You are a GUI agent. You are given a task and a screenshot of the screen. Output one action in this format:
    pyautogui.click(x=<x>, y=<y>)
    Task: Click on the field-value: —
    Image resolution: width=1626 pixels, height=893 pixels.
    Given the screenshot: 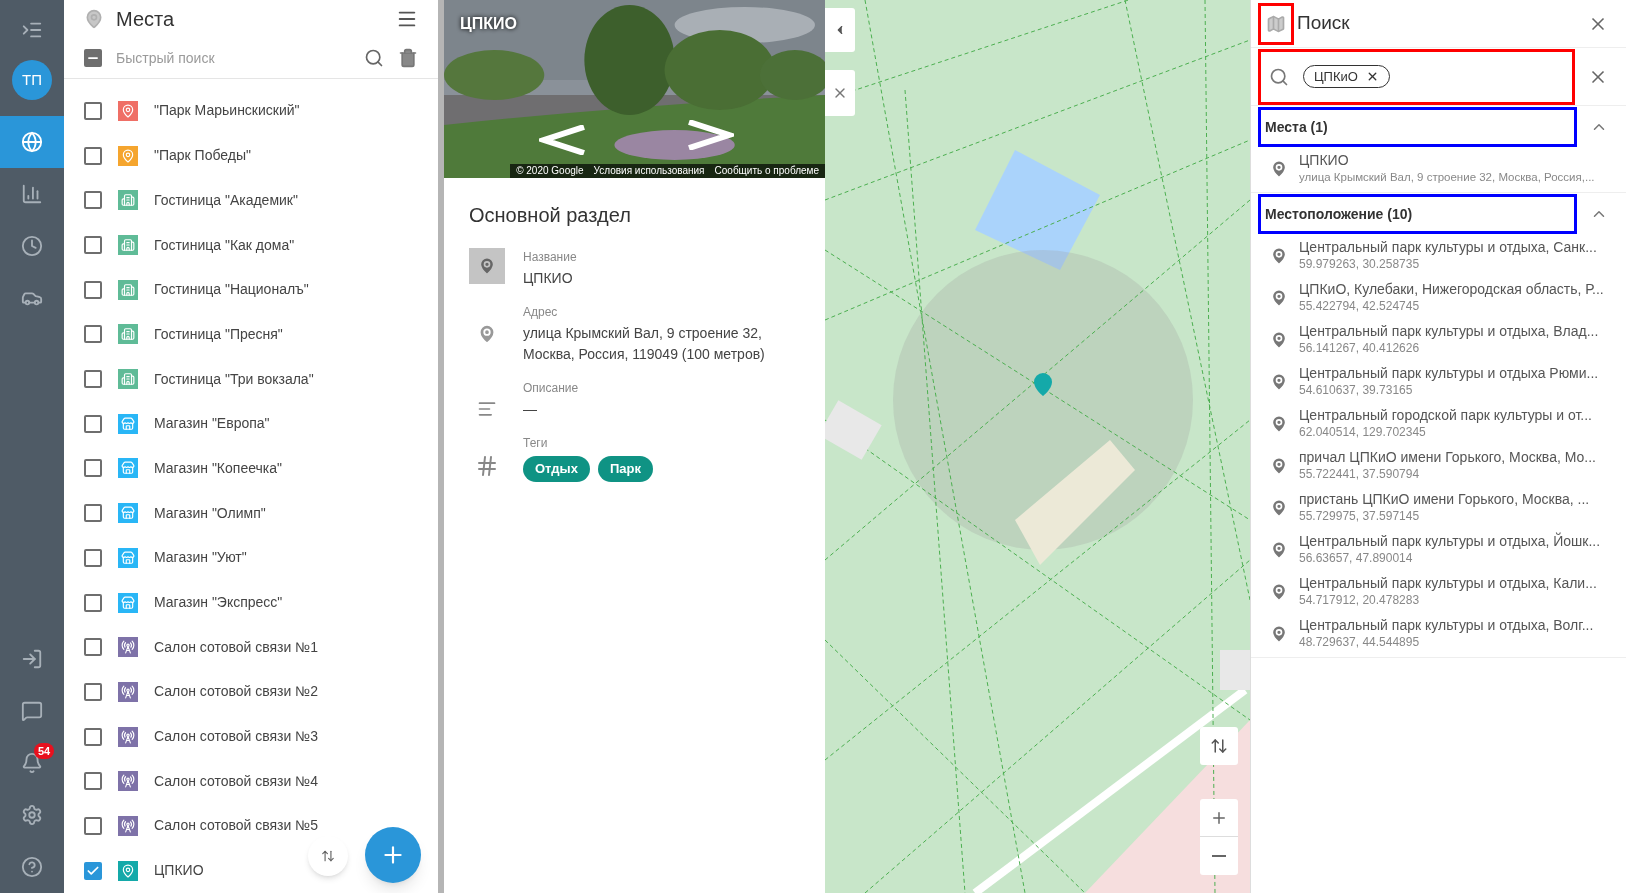 What is the action you would take?
    pyautogui.click(x=530, y=409)
    